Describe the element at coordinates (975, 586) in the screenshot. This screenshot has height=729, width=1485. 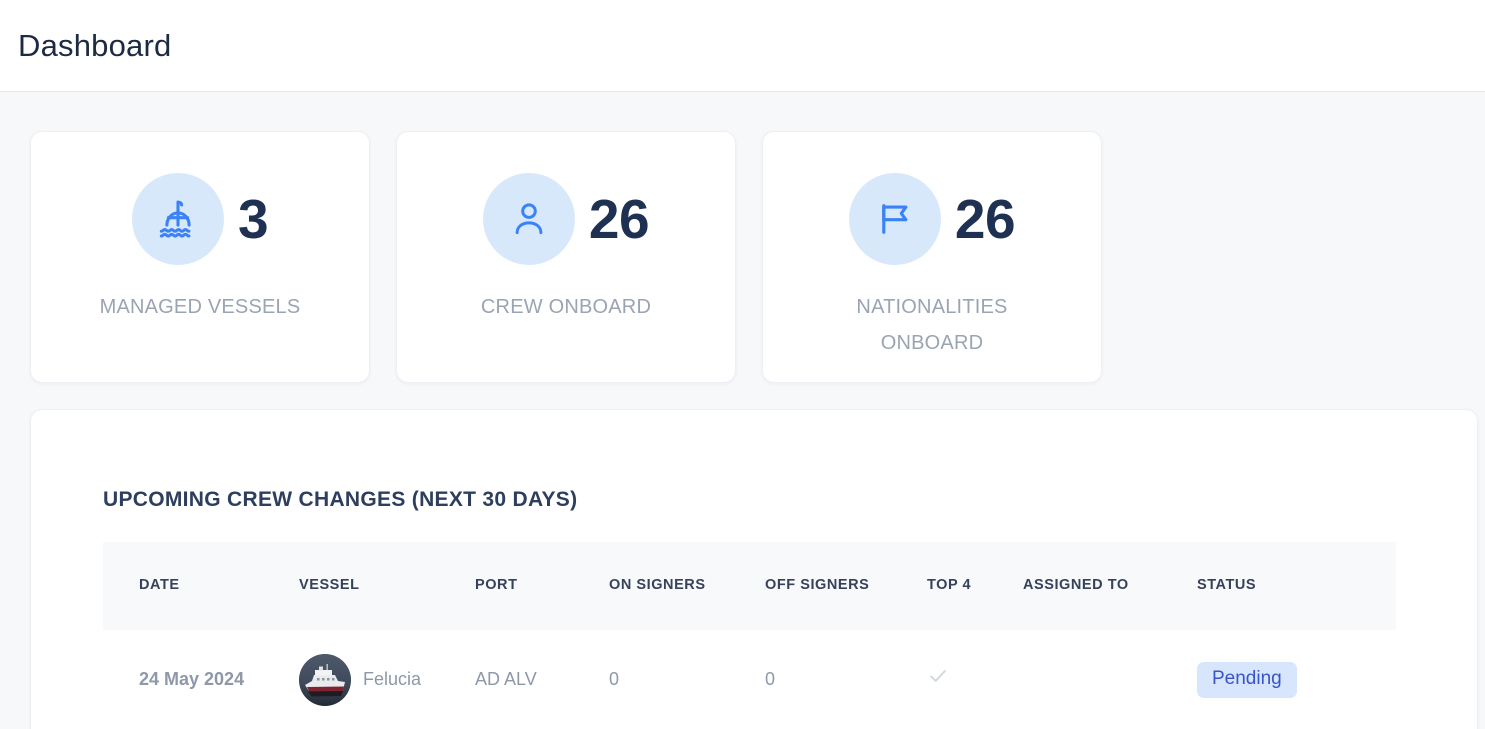
I see `column-header-top4: TOP 4` at that location.